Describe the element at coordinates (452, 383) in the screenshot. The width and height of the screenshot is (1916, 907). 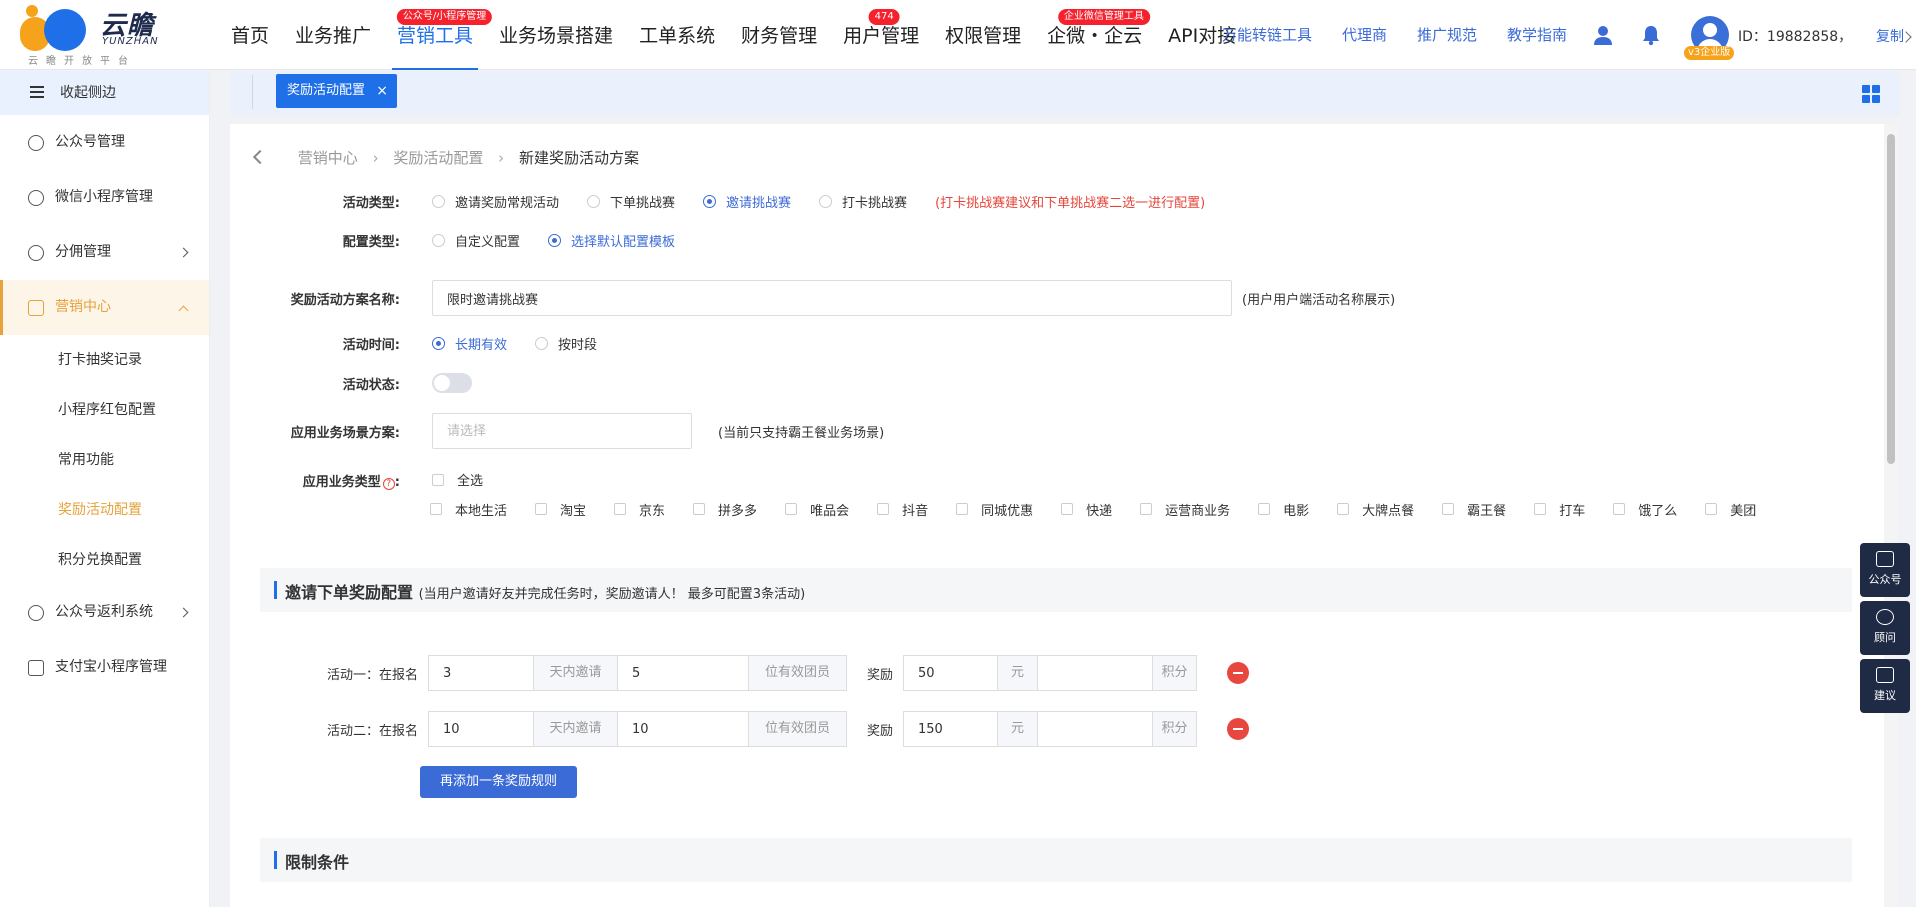
I see `activity-status-switch` at that location.